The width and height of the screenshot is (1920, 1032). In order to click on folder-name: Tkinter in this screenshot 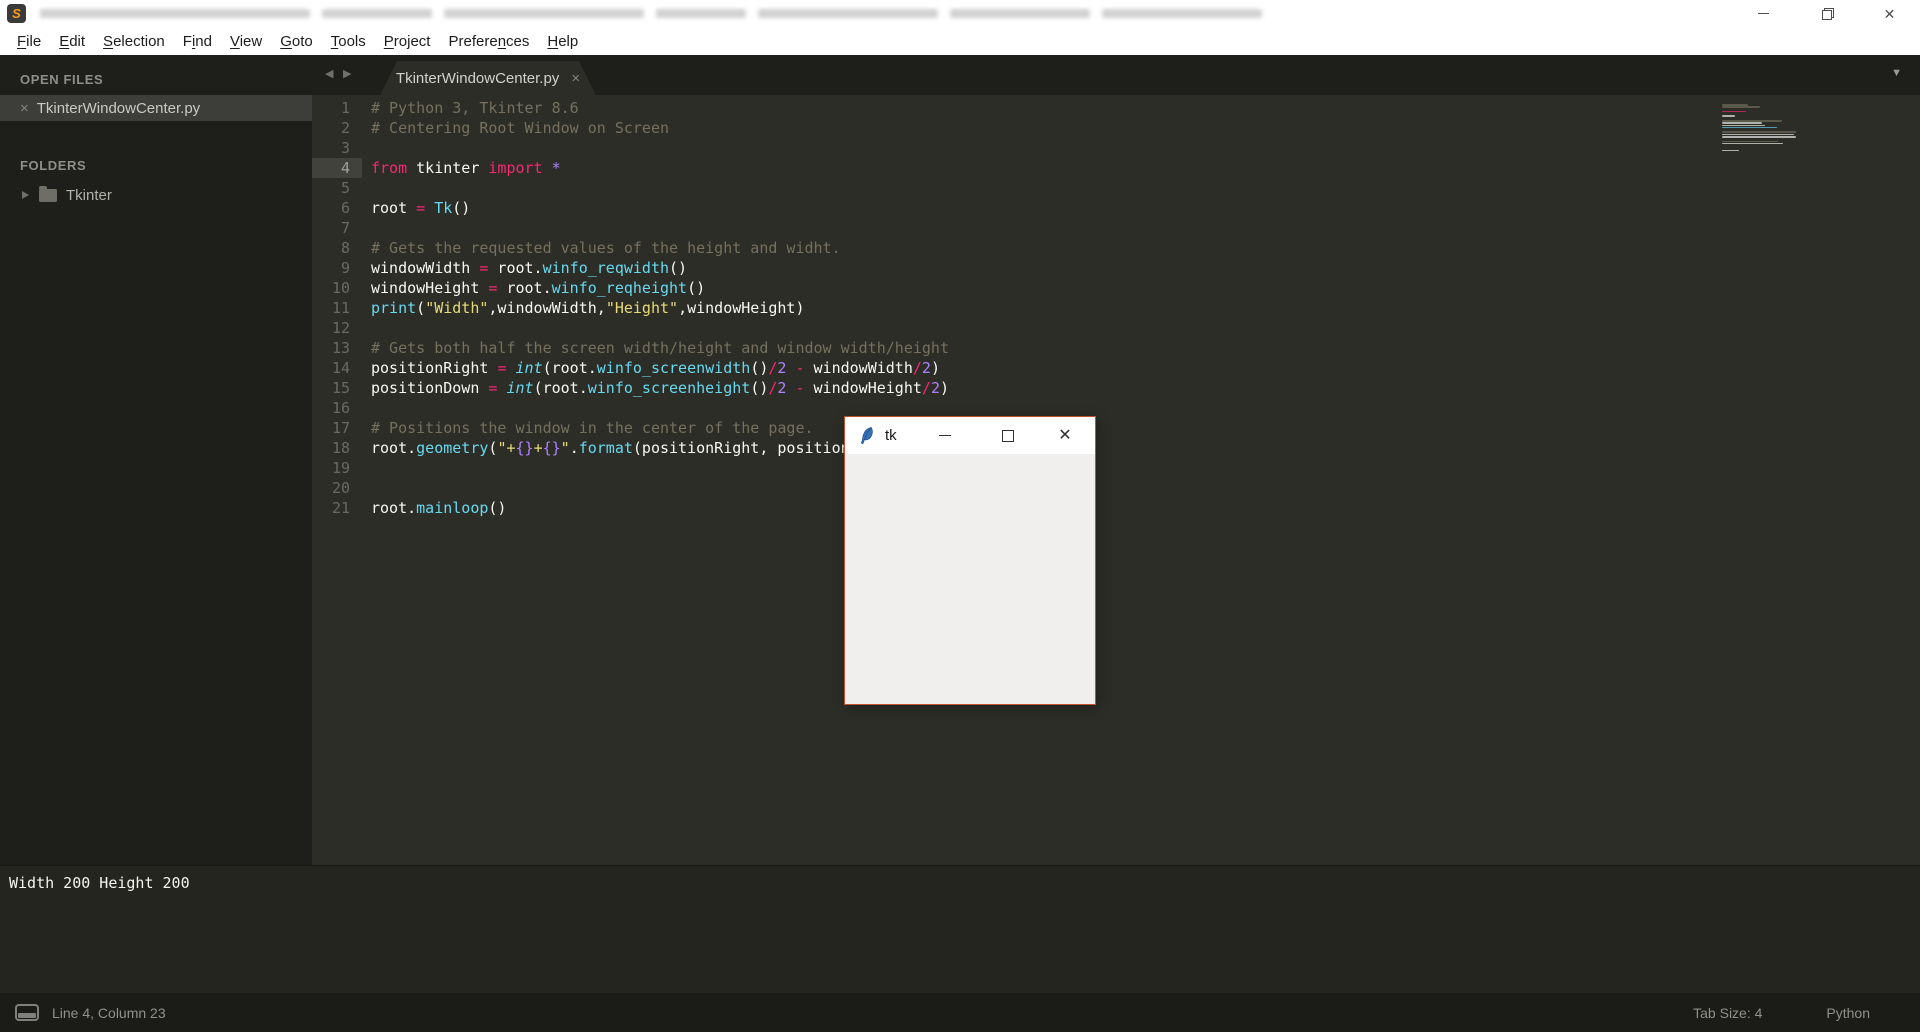, I will do `click(89, 195)`.